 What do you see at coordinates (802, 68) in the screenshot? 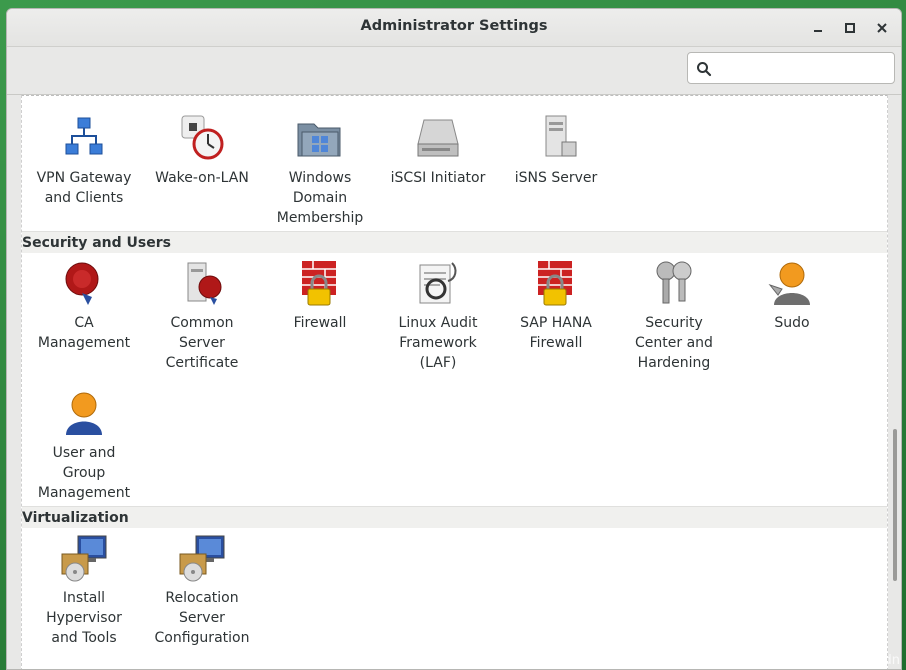
I see `search-input` at bounding box center [802, 68].